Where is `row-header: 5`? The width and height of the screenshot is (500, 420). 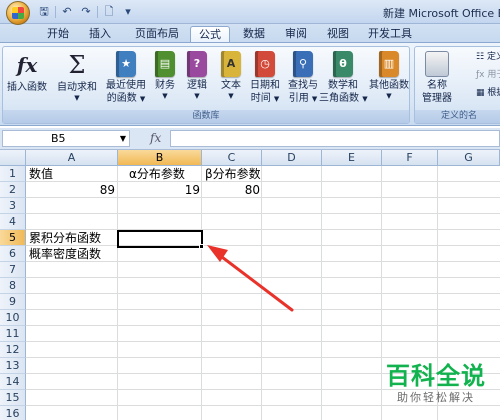 row-header: 5 is located at coordinates (13, 238).